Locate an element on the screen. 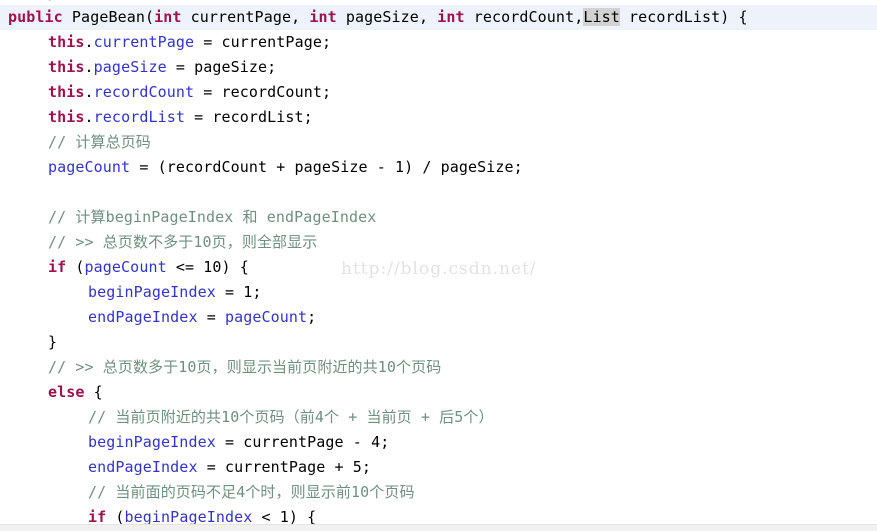 The width and height of the screenshot is (877, 531). code-token-punct: = currentPage; is located at coordinates (263, 42).